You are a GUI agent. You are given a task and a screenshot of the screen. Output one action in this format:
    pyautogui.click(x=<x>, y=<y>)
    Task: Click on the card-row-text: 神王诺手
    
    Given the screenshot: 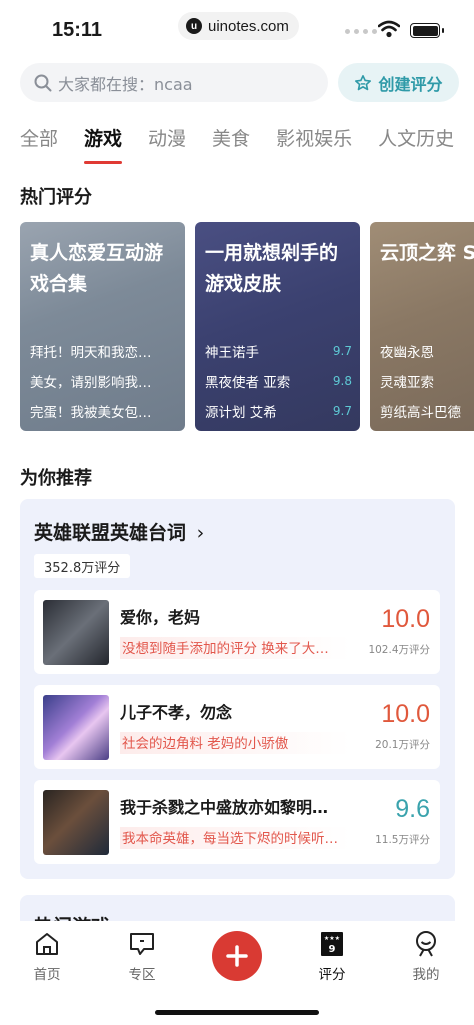 What is the action you would take?
    pyautogui.click(x=232, y=353)
    